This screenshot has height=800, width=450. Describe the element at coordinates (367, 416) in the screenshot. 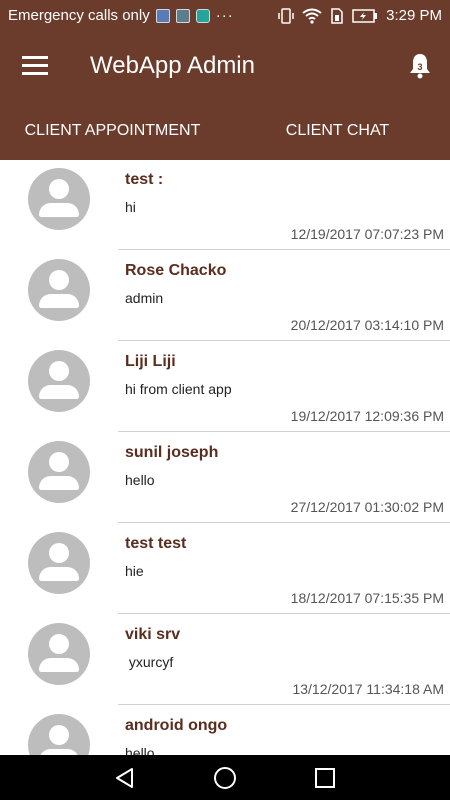

I see `message-timestamp: 19/12/2017 12:09:36 PM` at that location.